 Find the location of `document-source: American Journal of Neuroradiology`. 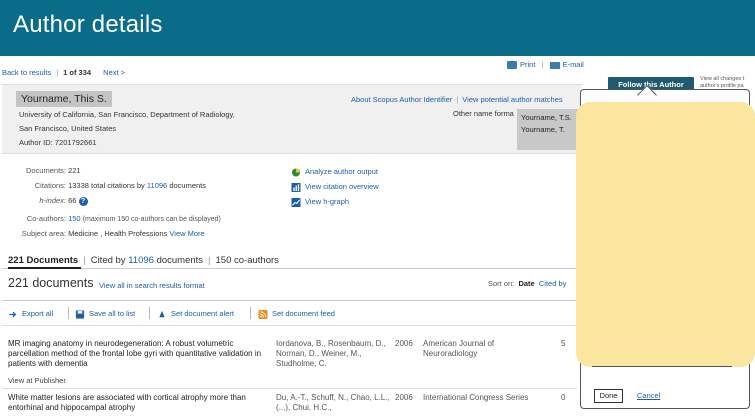

document-source: American Journal of Neuroradiology is located at coordinates (459, 348).